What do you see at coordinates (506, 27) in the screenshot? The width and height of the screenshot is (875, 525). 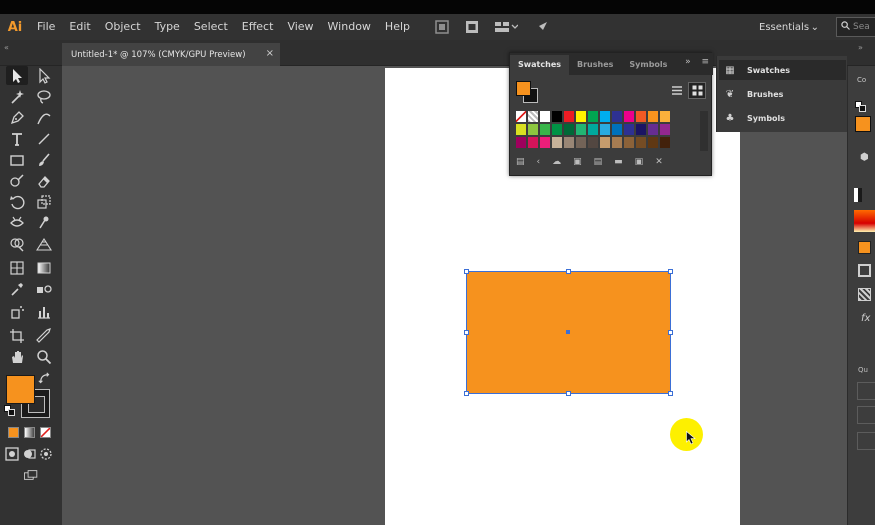 I see `arrange-documents-icon` at bounding box center [506, 27].